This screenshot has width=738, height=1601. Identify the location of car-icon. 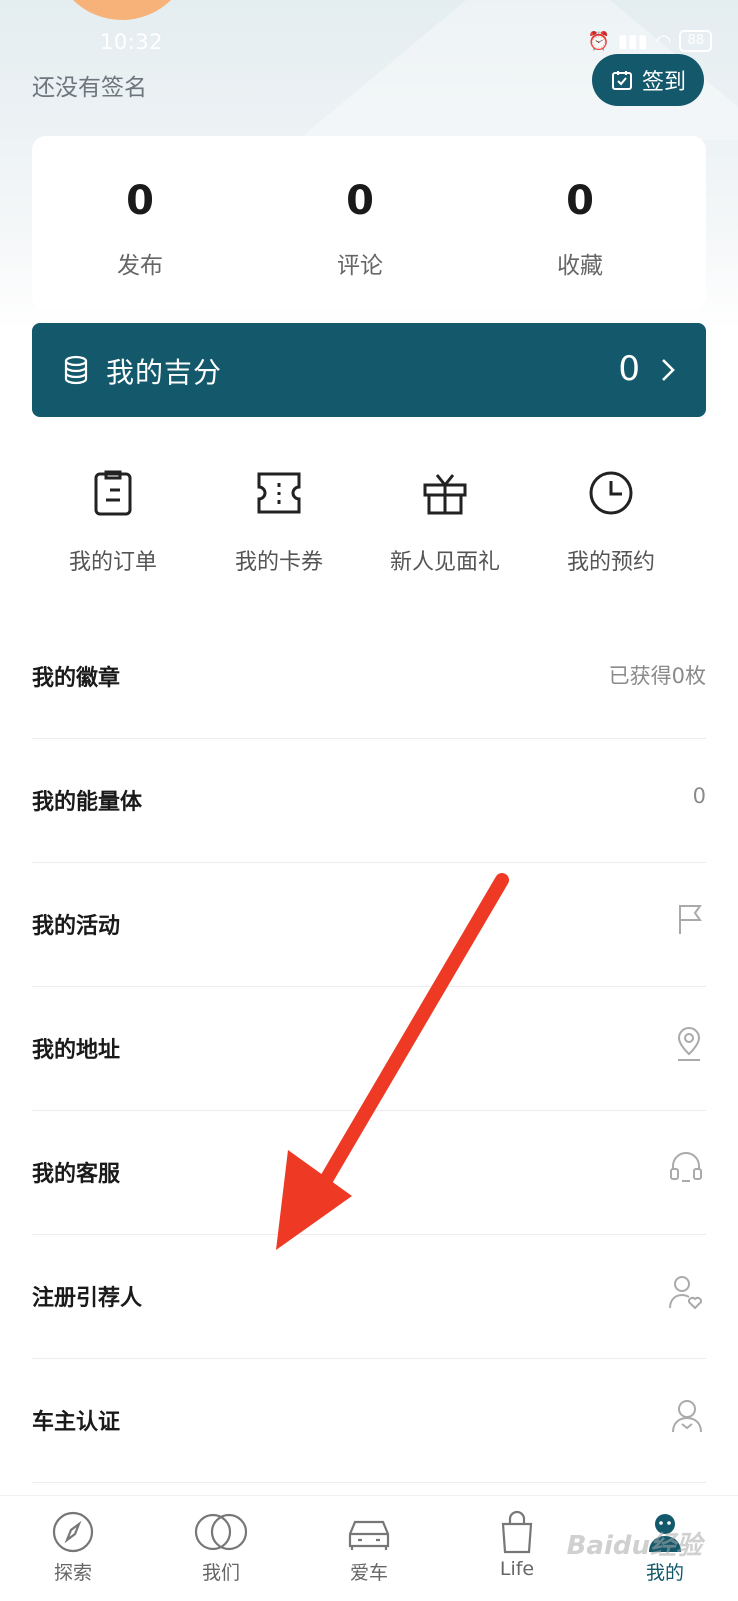
(369, 1535).